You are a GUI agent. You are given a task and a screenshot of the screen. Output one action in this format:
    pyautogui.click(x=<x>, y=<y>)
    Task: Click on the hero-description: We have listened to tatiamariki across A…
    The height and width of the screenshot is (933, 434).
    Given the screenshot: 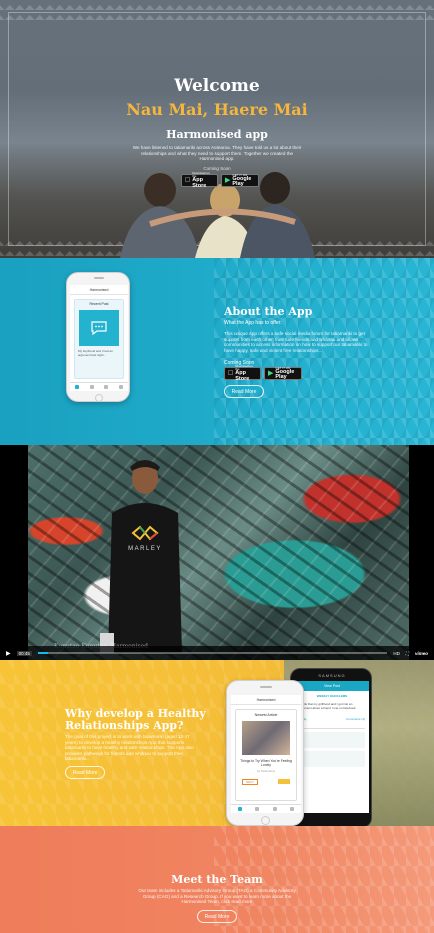 What is the action you would take?
    pyautogui.click(x=217, y=153)
    